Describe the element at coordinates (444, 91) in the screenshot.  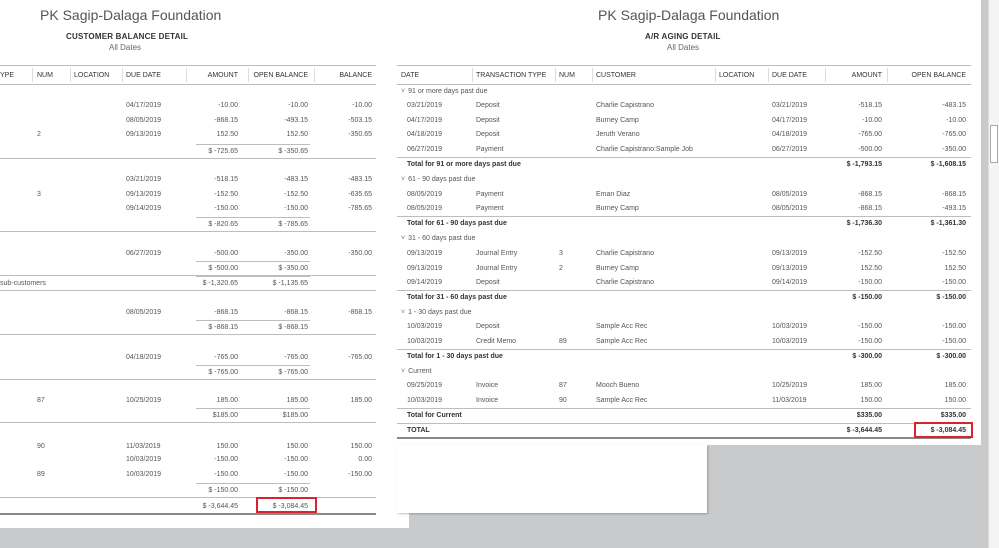
I see `aging-section-header: ˅ 91 or more days past due` at that location.